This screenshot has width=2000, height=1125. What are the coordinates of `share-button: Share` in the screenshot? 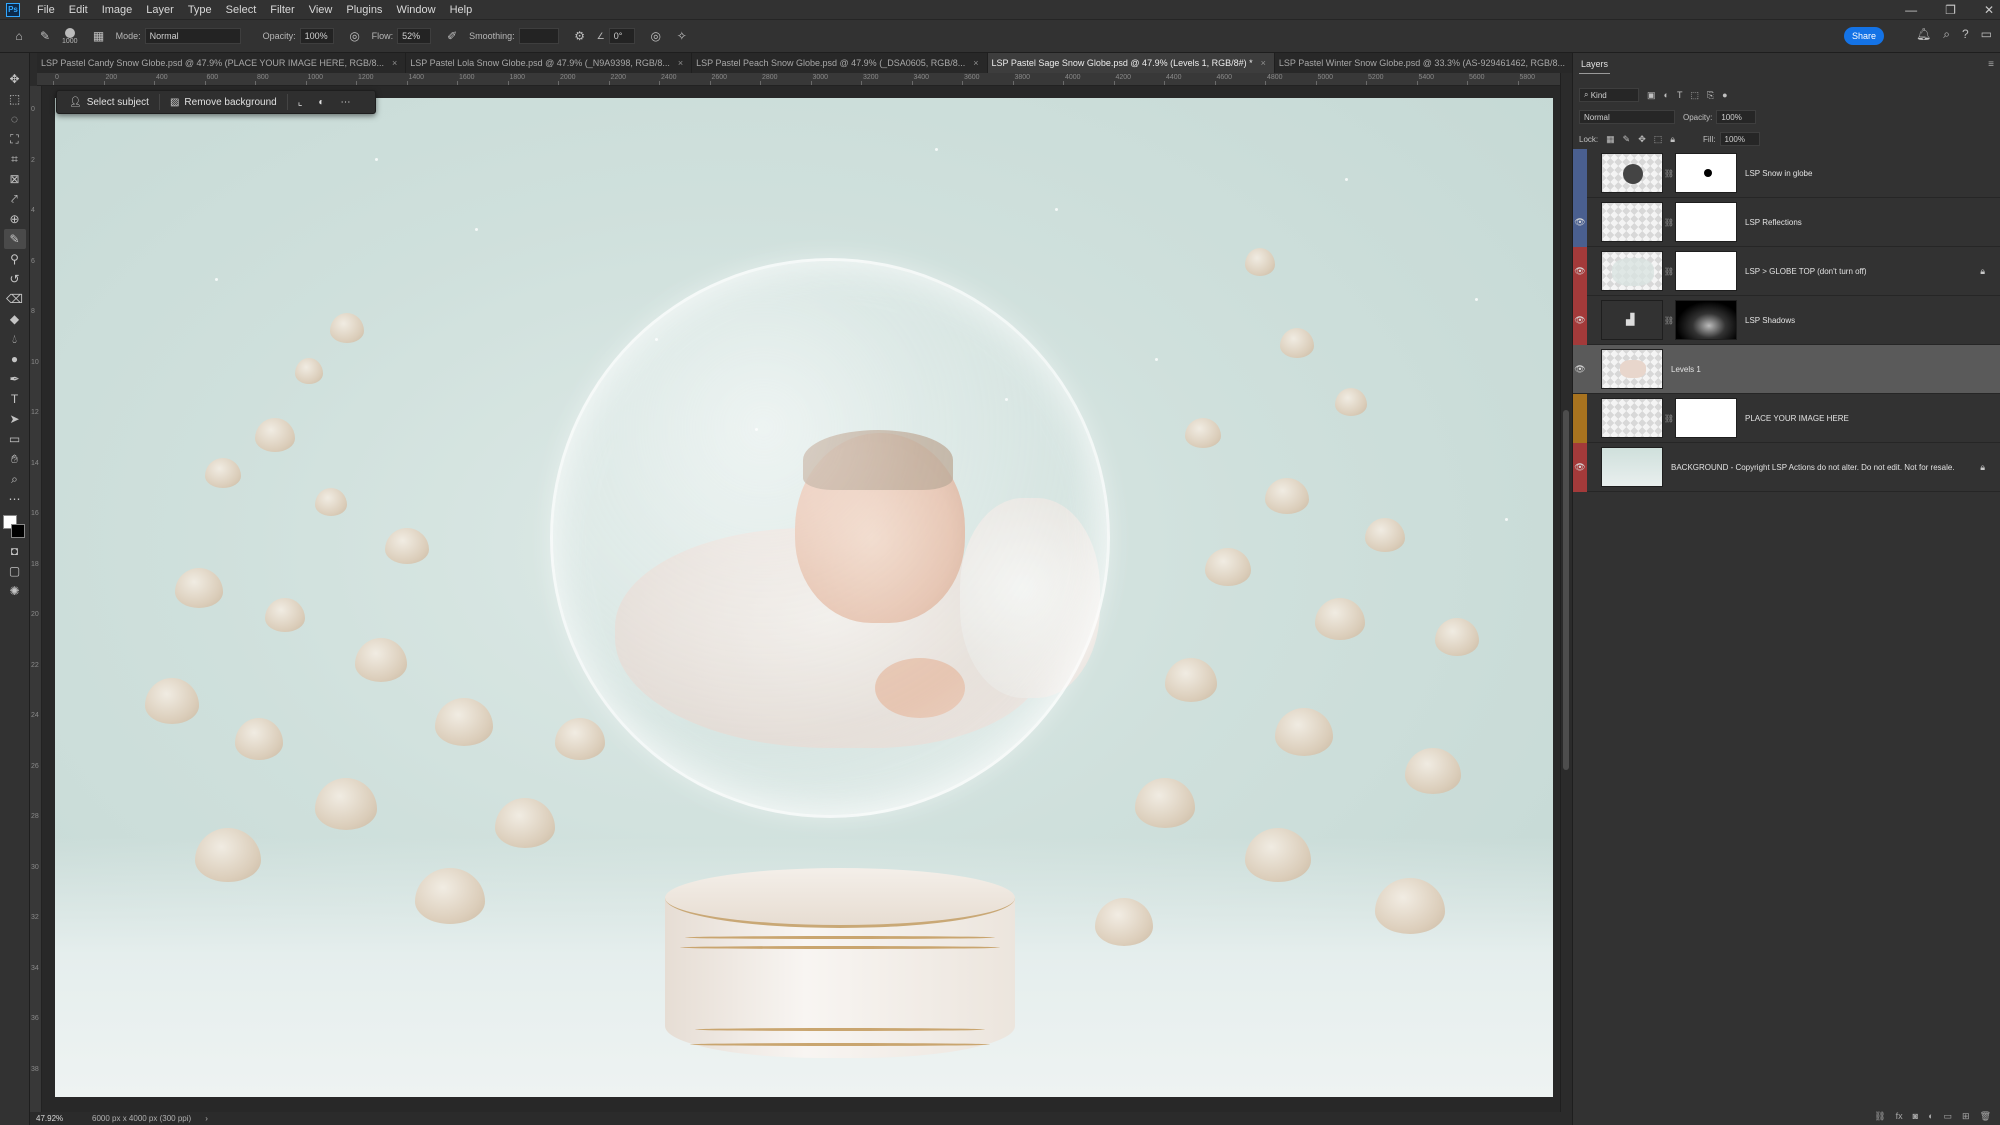 It's located at (1864, 36).